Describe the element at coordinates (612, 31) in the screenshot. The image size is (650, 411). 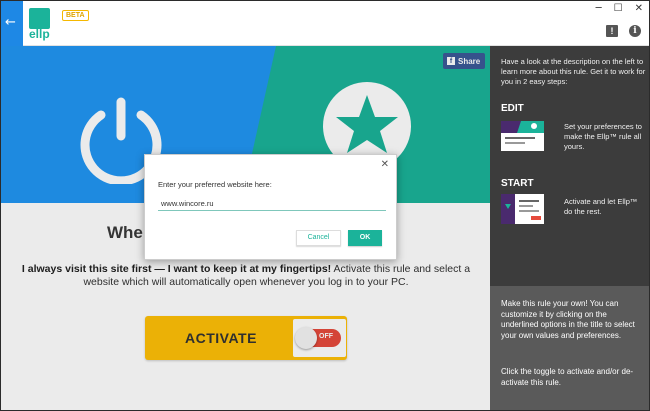
I see `feedback-icon: !` at that location.